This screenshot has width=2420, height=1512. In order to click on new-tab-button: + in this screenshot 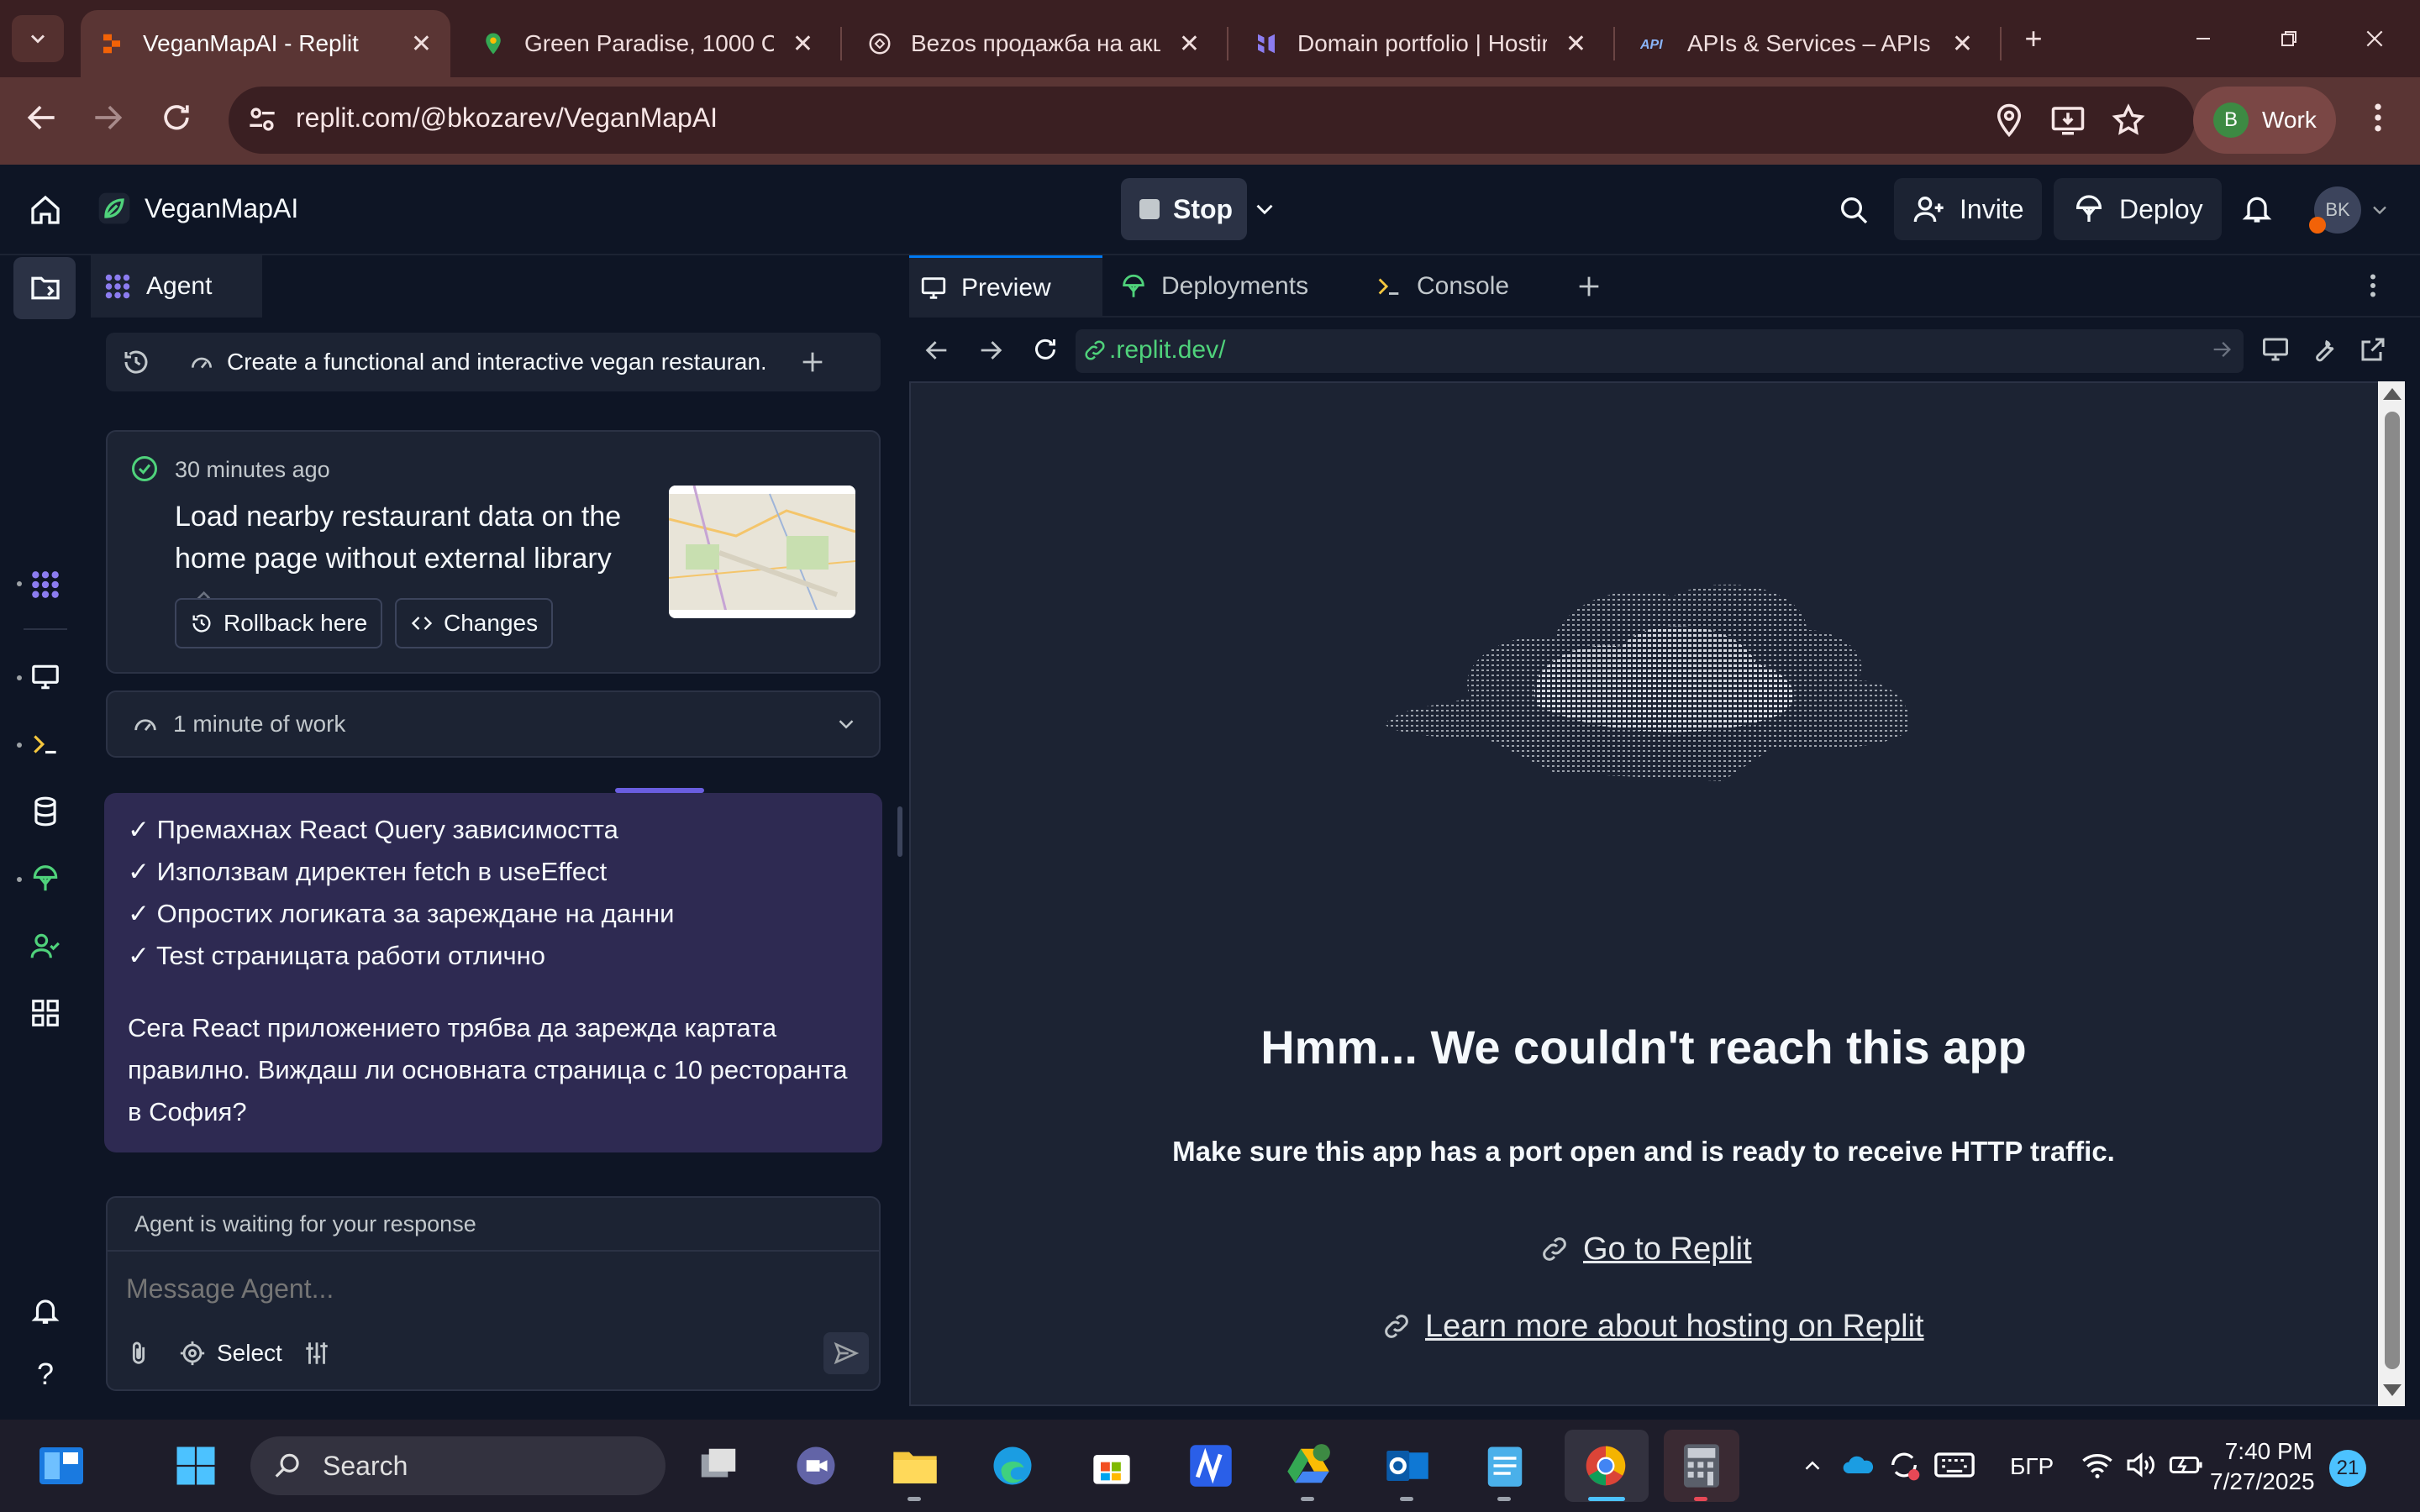, I will do `click(2034, 38)`.